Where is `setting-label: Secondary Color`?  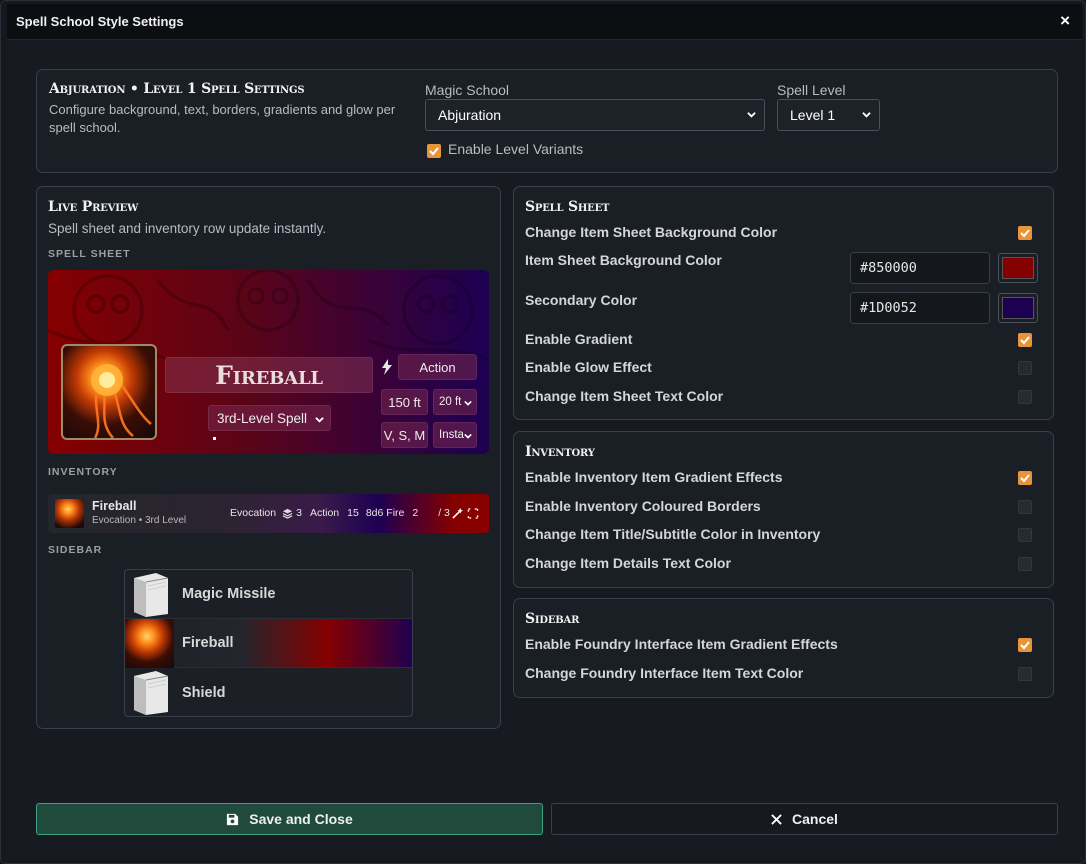 setting-label: Secondary Color is located at coordinates (581, 300).